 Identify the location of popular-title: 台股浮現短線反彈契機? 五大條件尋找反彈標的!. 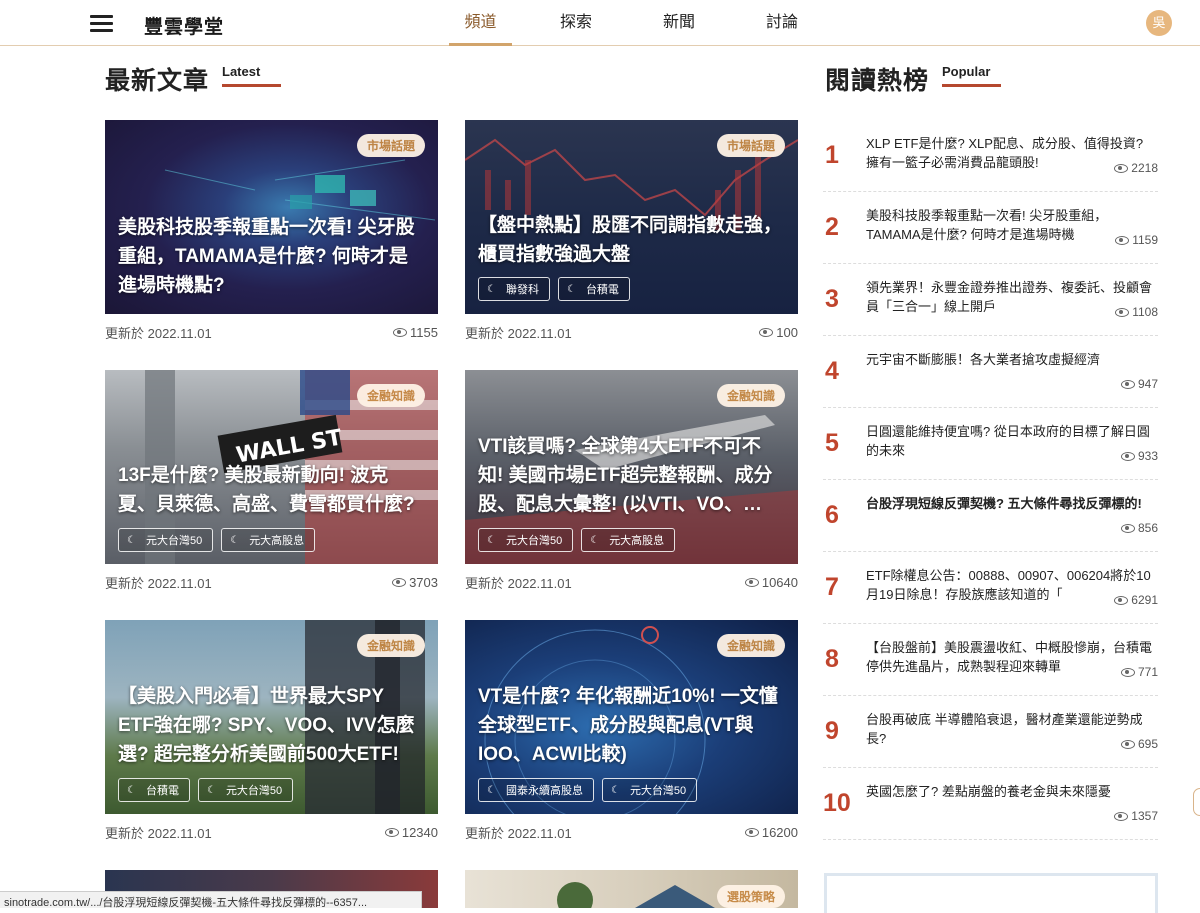
(1011, 503).